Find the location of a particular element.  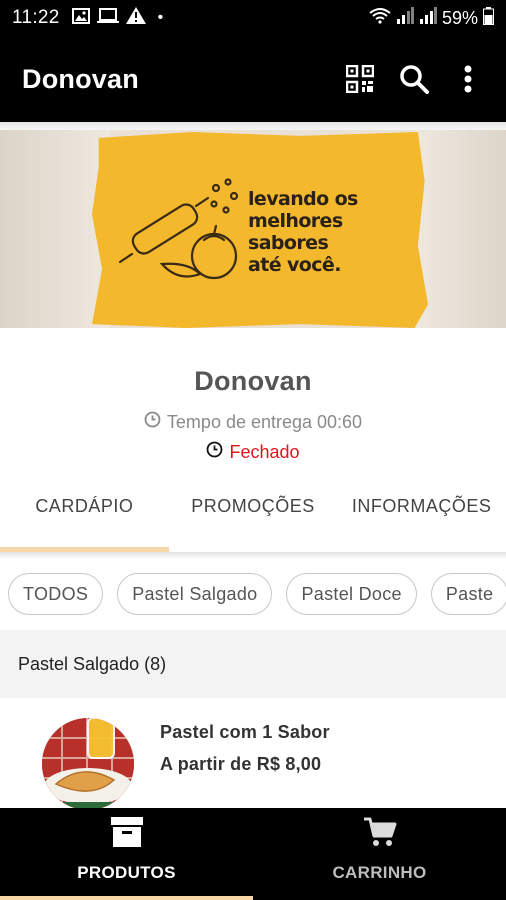

tab-promocoes: PROMOÇÕES is located at coordinates (253, 510).